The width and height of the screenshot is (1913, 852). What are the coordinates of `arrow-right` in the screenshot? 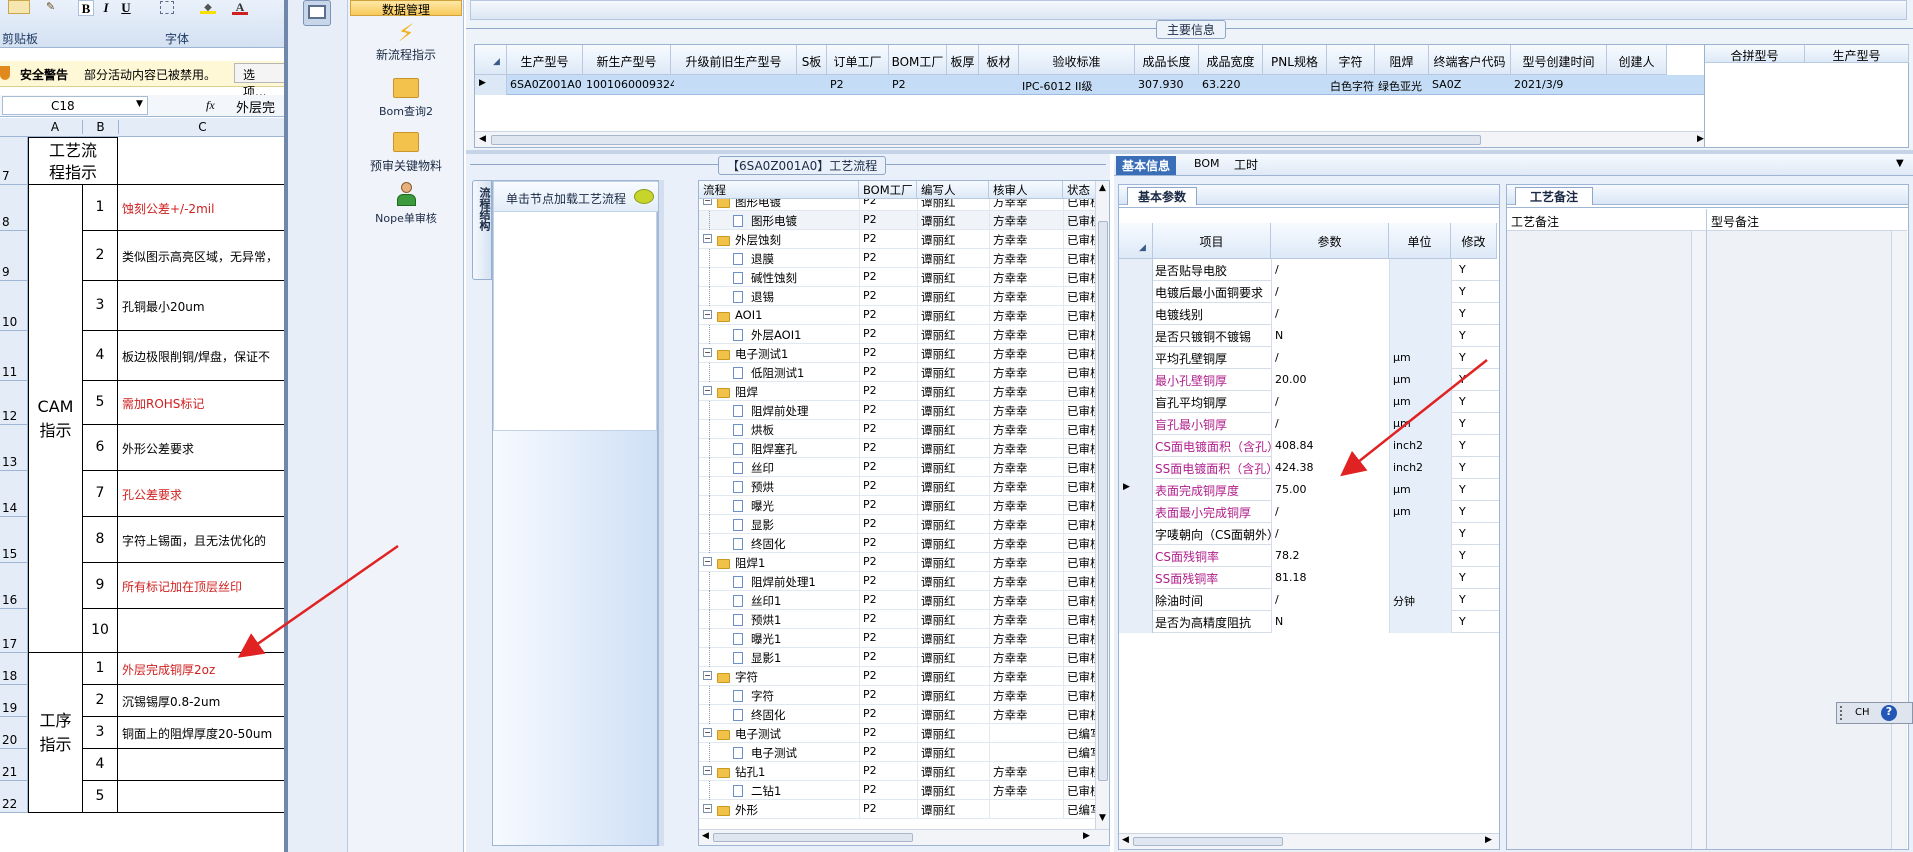 It's located at (1414, 418).